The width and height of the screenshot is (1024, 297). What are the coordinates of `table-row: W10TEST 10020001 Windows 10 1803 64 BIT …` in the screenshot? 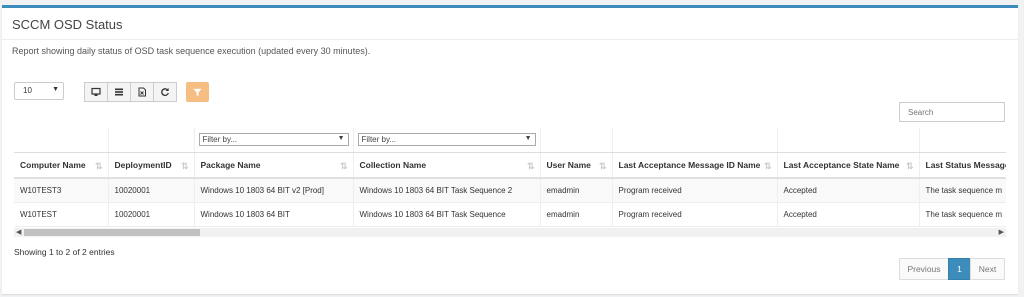 It's located at (510, 214).